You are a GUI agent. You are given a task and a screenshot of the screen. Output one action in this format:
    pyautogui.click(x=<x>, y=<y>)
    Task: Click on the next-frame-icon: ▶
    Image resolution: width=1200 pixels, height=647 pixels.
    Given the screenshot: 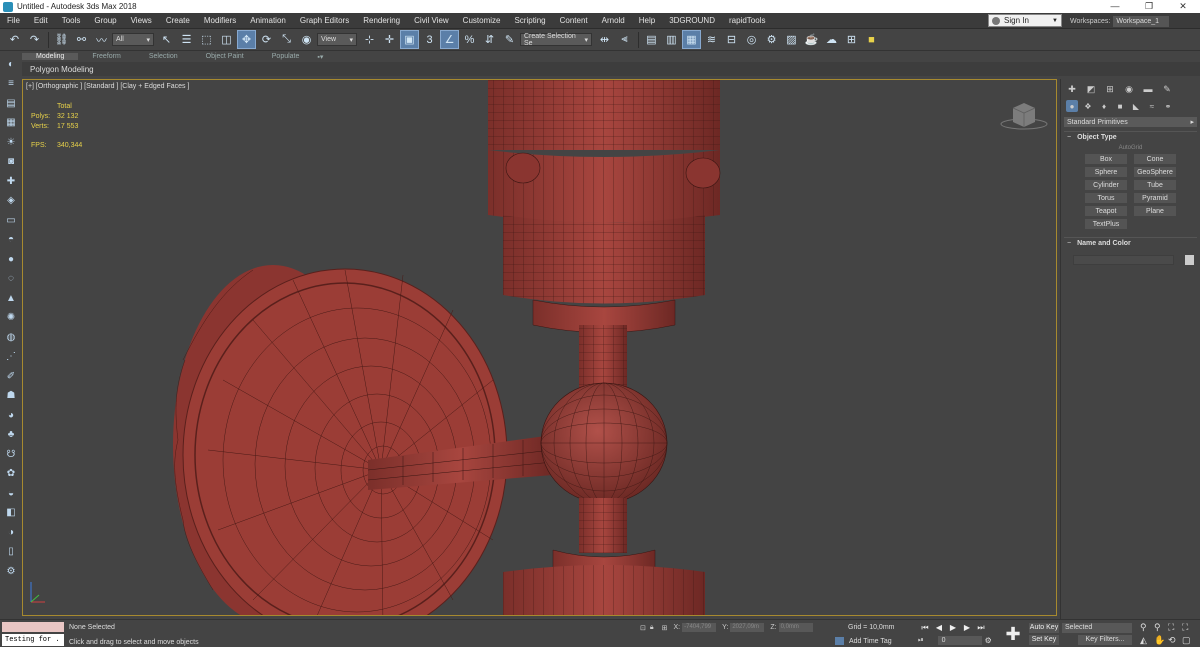 What is the action you would take?
    pyautogui.click(x=967, y=628)
    